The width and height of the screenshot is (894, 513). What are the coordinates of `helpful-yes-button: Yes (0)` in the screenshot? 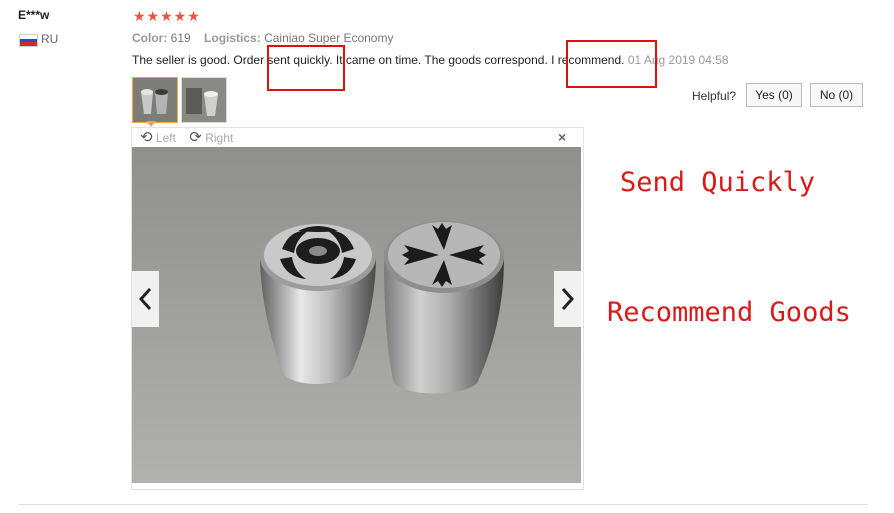 It's located at (774, 95).